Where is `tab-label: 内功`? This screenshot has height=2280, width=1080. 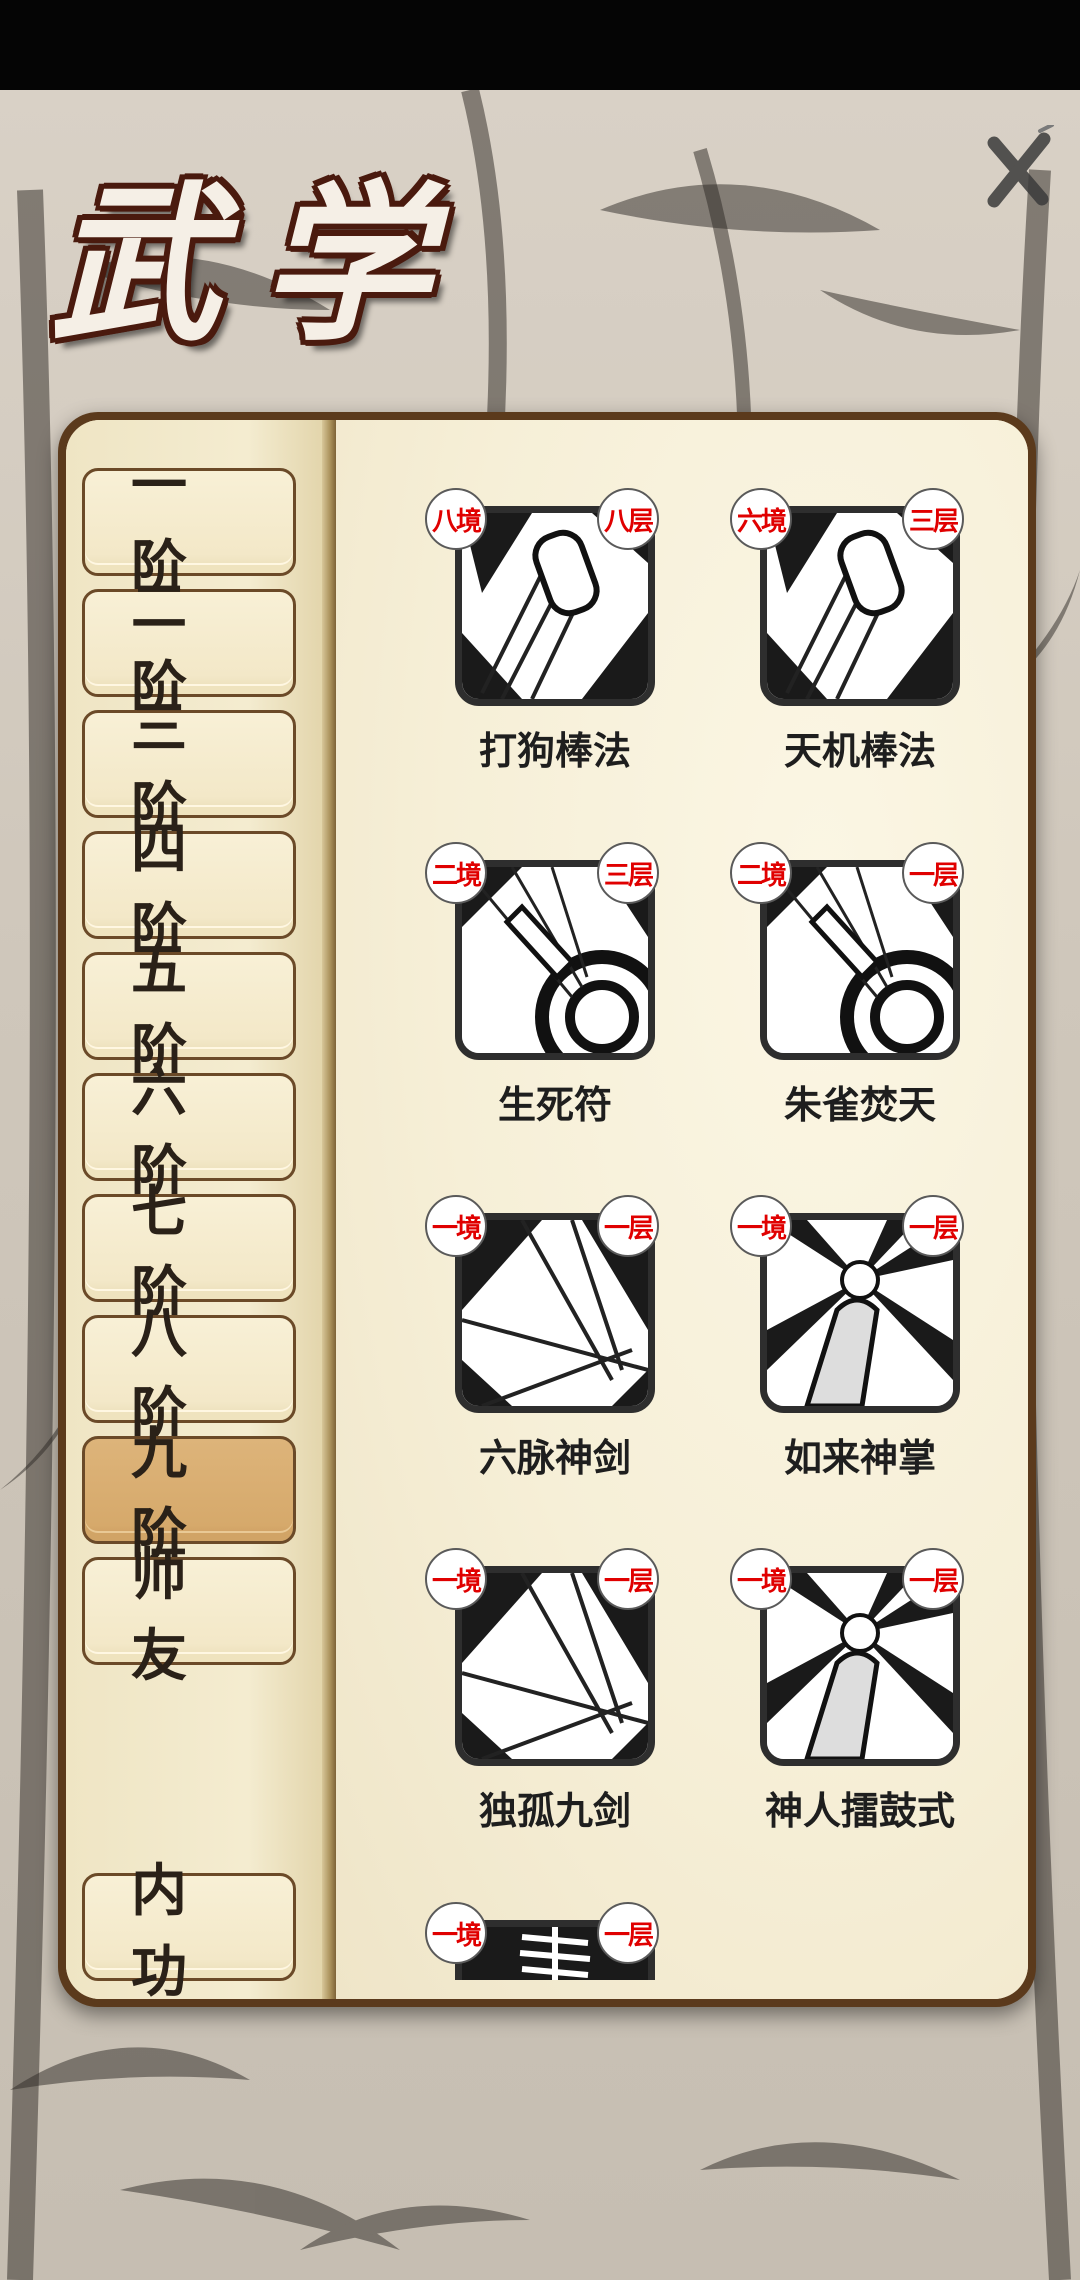
tab-label: 内功 is located at coordinates (182, 1932).